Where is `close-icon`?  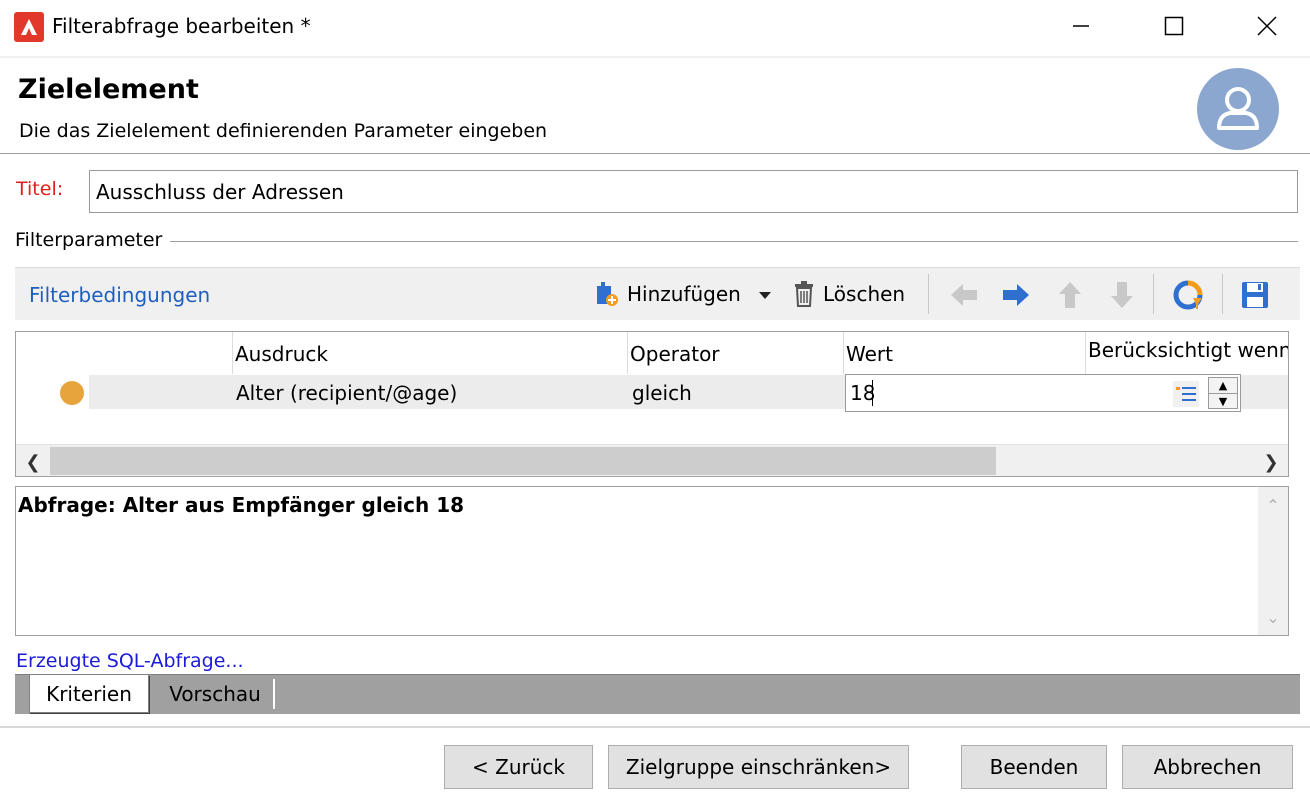 close-icon is located at coordinates (1267, 26).